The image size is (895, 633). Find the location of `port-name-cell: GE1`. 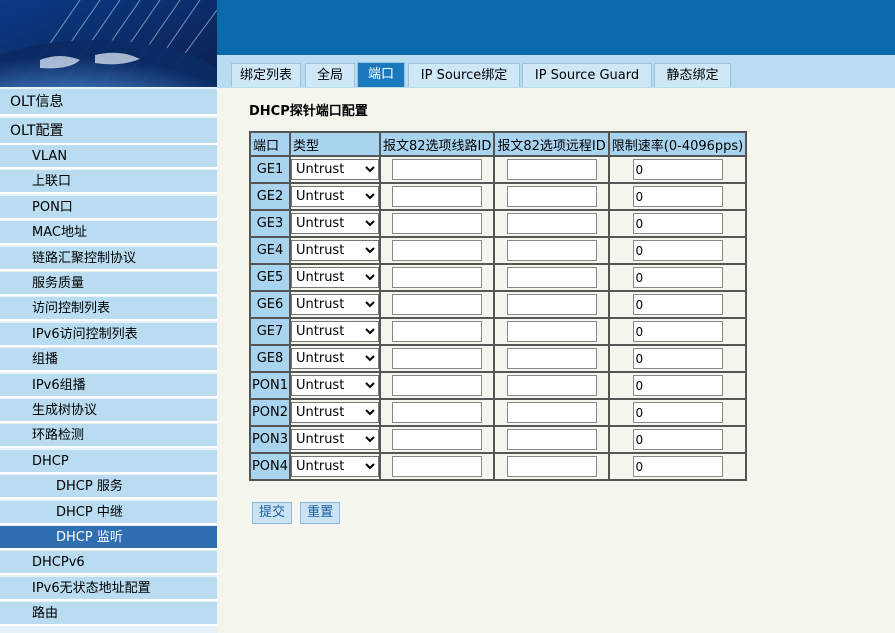

port-name-cell: GE1 is located at coordinates (270, 169).